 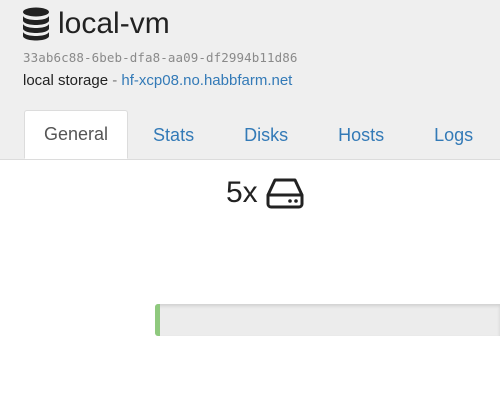 What do you see at coordinates (173, 134) in the screenshot?
I see `tab-stats: Stats` at bounding box center [173, 134].